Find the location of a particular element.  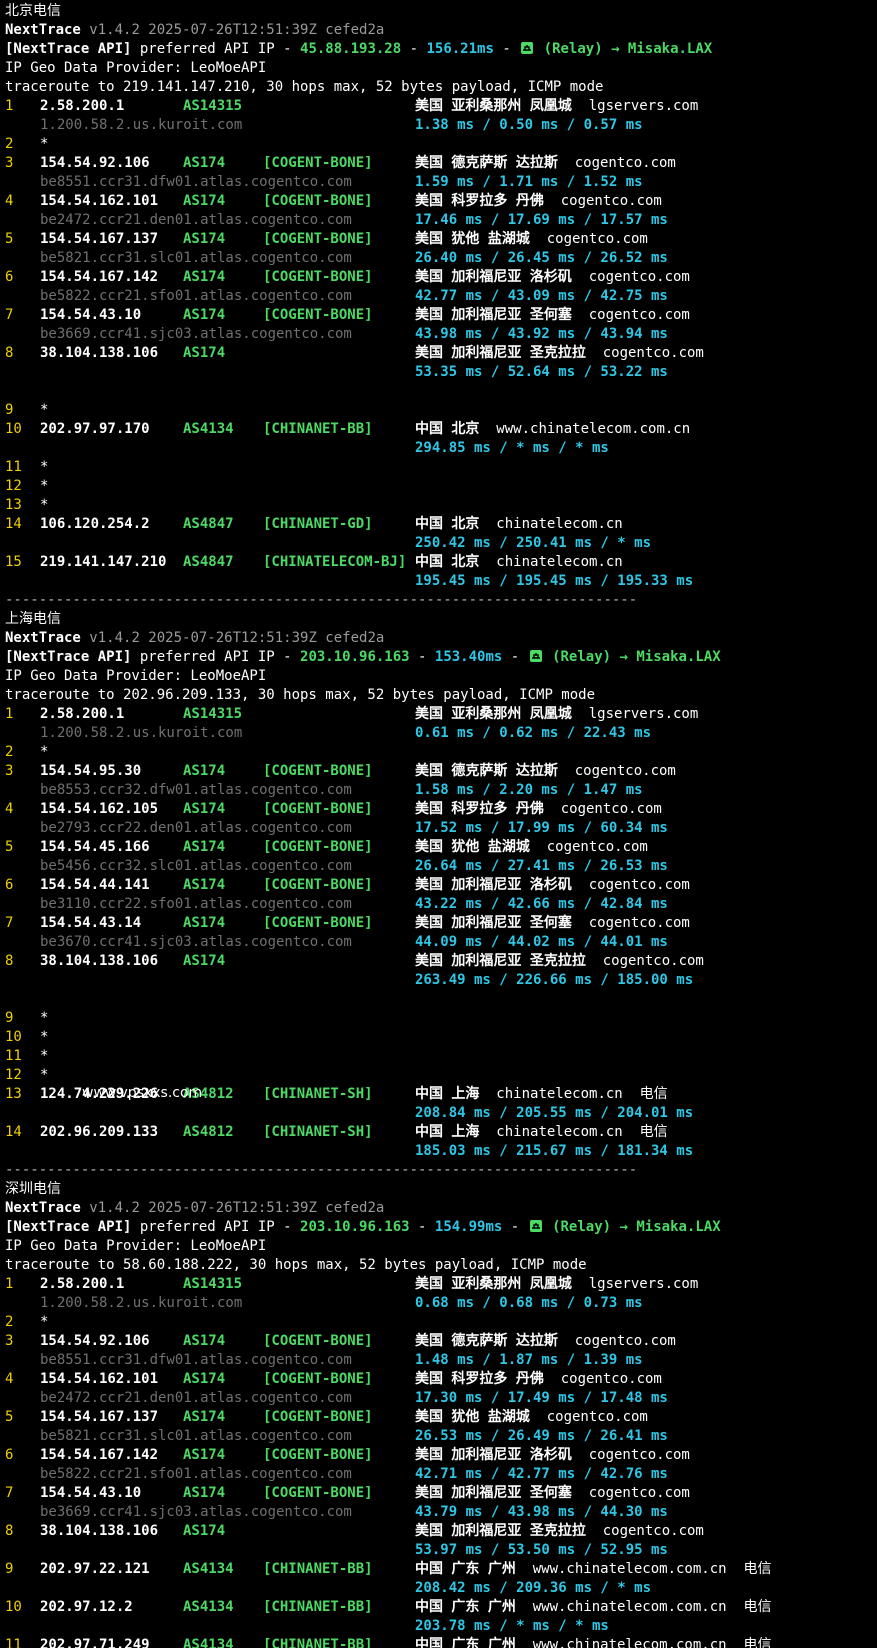

hop-rtt: 17.52 ms / 17.99 ms / 60.34 ms is located at coordinates (541, 828).